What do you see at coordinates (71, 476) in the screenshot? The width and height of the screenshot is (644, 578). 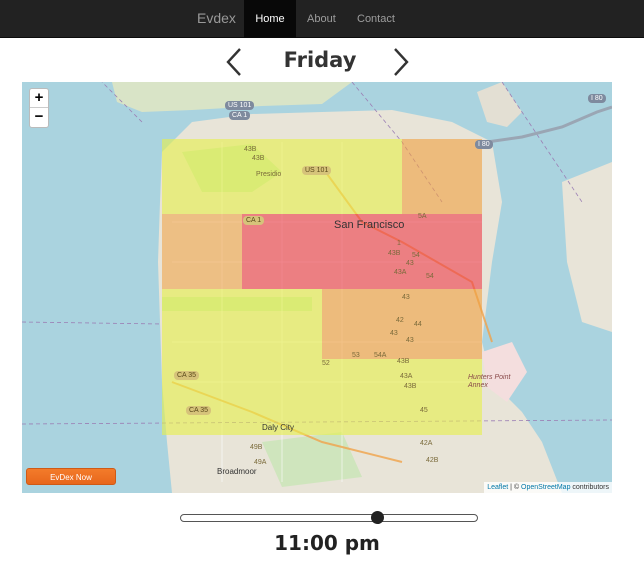 I see `evdex-now-button: EvDex Now` at bounding box center [71, 476].